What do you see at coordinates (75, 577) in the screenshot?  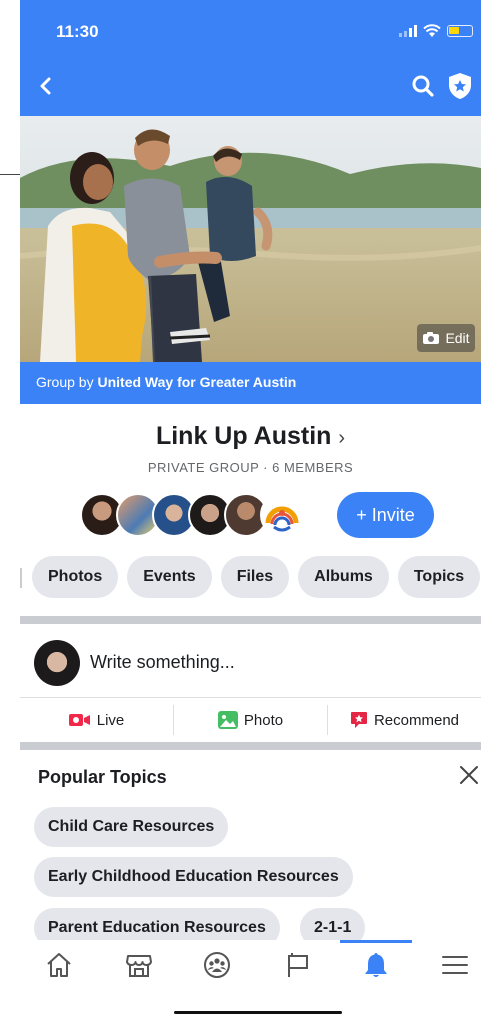 I see `tab-photos: Photos` at bounding box center [75, 577].